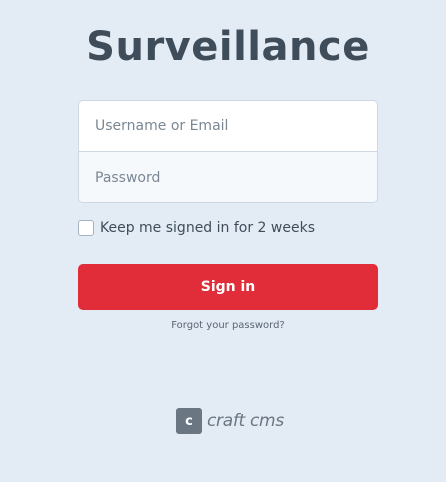  What do you see at coordinates (223, 325) in the screenshot?
I see `forgot-password-link: Forgot your password?` at bounding box center [223, 325].